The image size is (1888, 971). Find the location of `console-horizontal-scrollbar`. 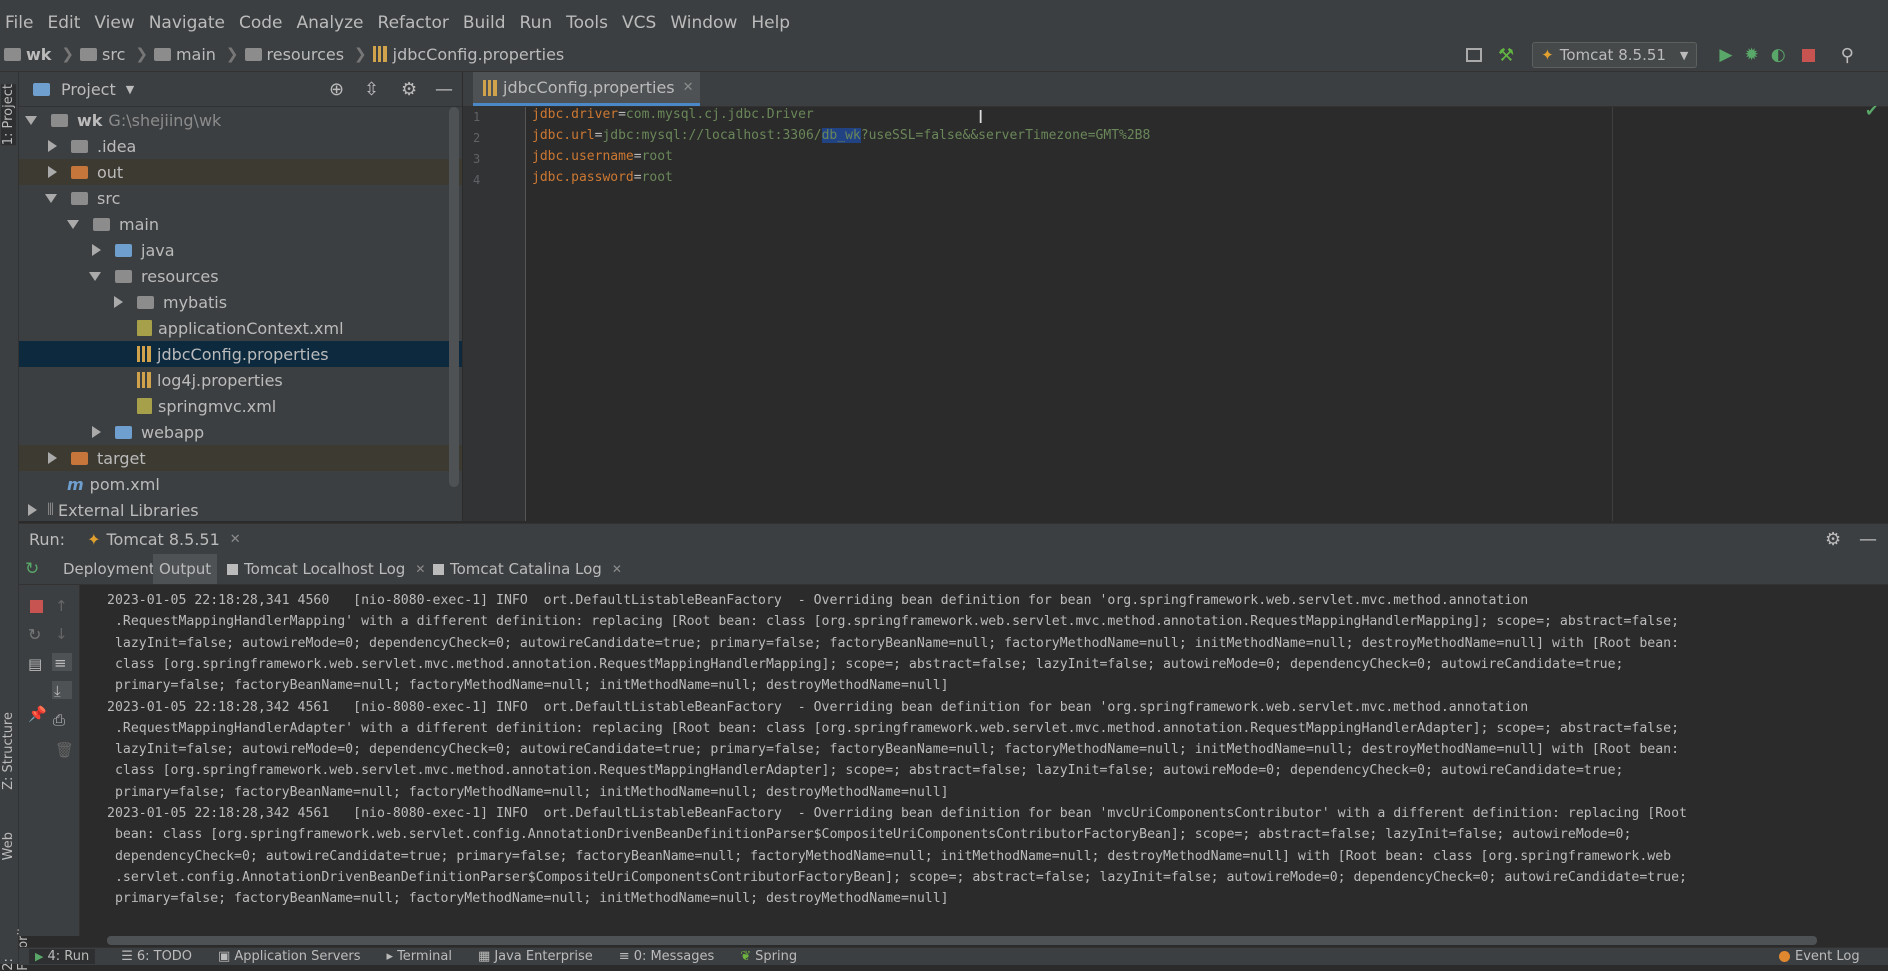

console-horizontal-scrollbar is located at coordinates (962, 940).